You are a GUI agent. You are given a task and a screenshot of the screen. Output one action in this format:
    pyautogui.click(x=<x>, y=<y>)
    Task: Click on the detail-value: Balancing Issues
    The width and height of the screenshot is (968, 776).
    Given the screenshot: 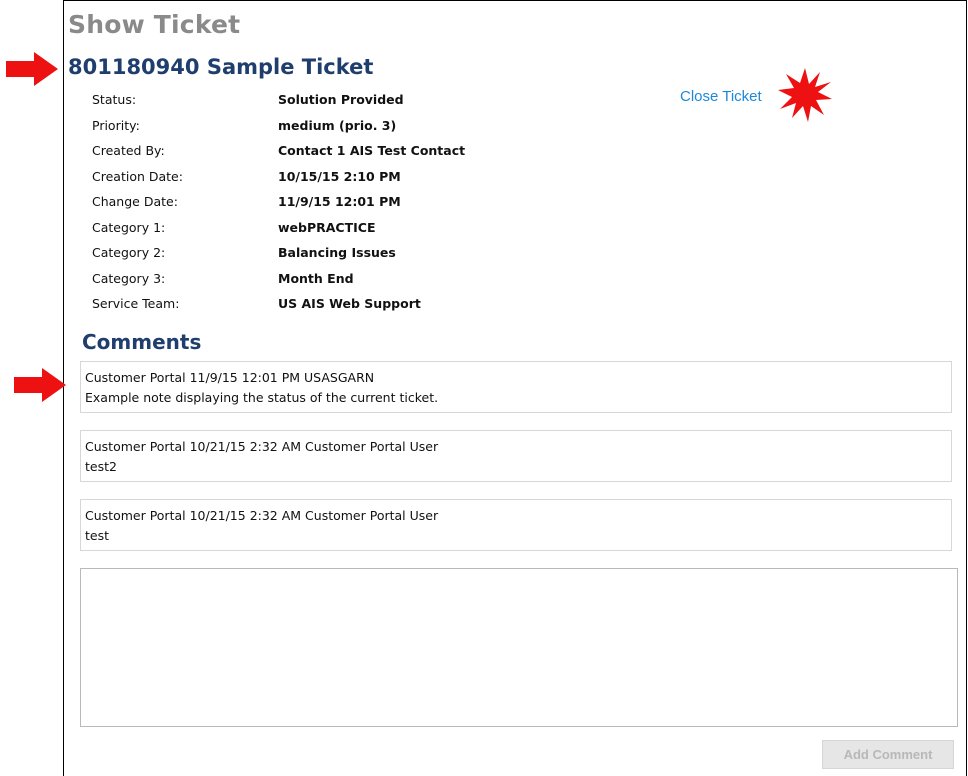 What is the action you would take?
    pyautogui.click(x=337, y=252)
    